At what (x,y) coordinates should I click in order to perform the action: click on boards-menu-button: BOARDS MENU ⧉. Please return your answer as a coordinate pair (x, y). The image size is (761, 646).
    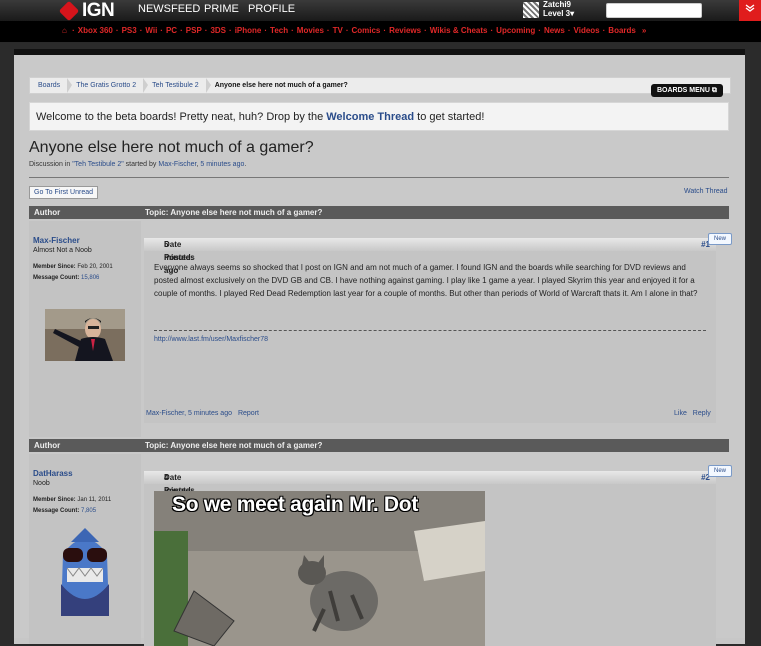
    Looking at the image, I should click on (687, 90).